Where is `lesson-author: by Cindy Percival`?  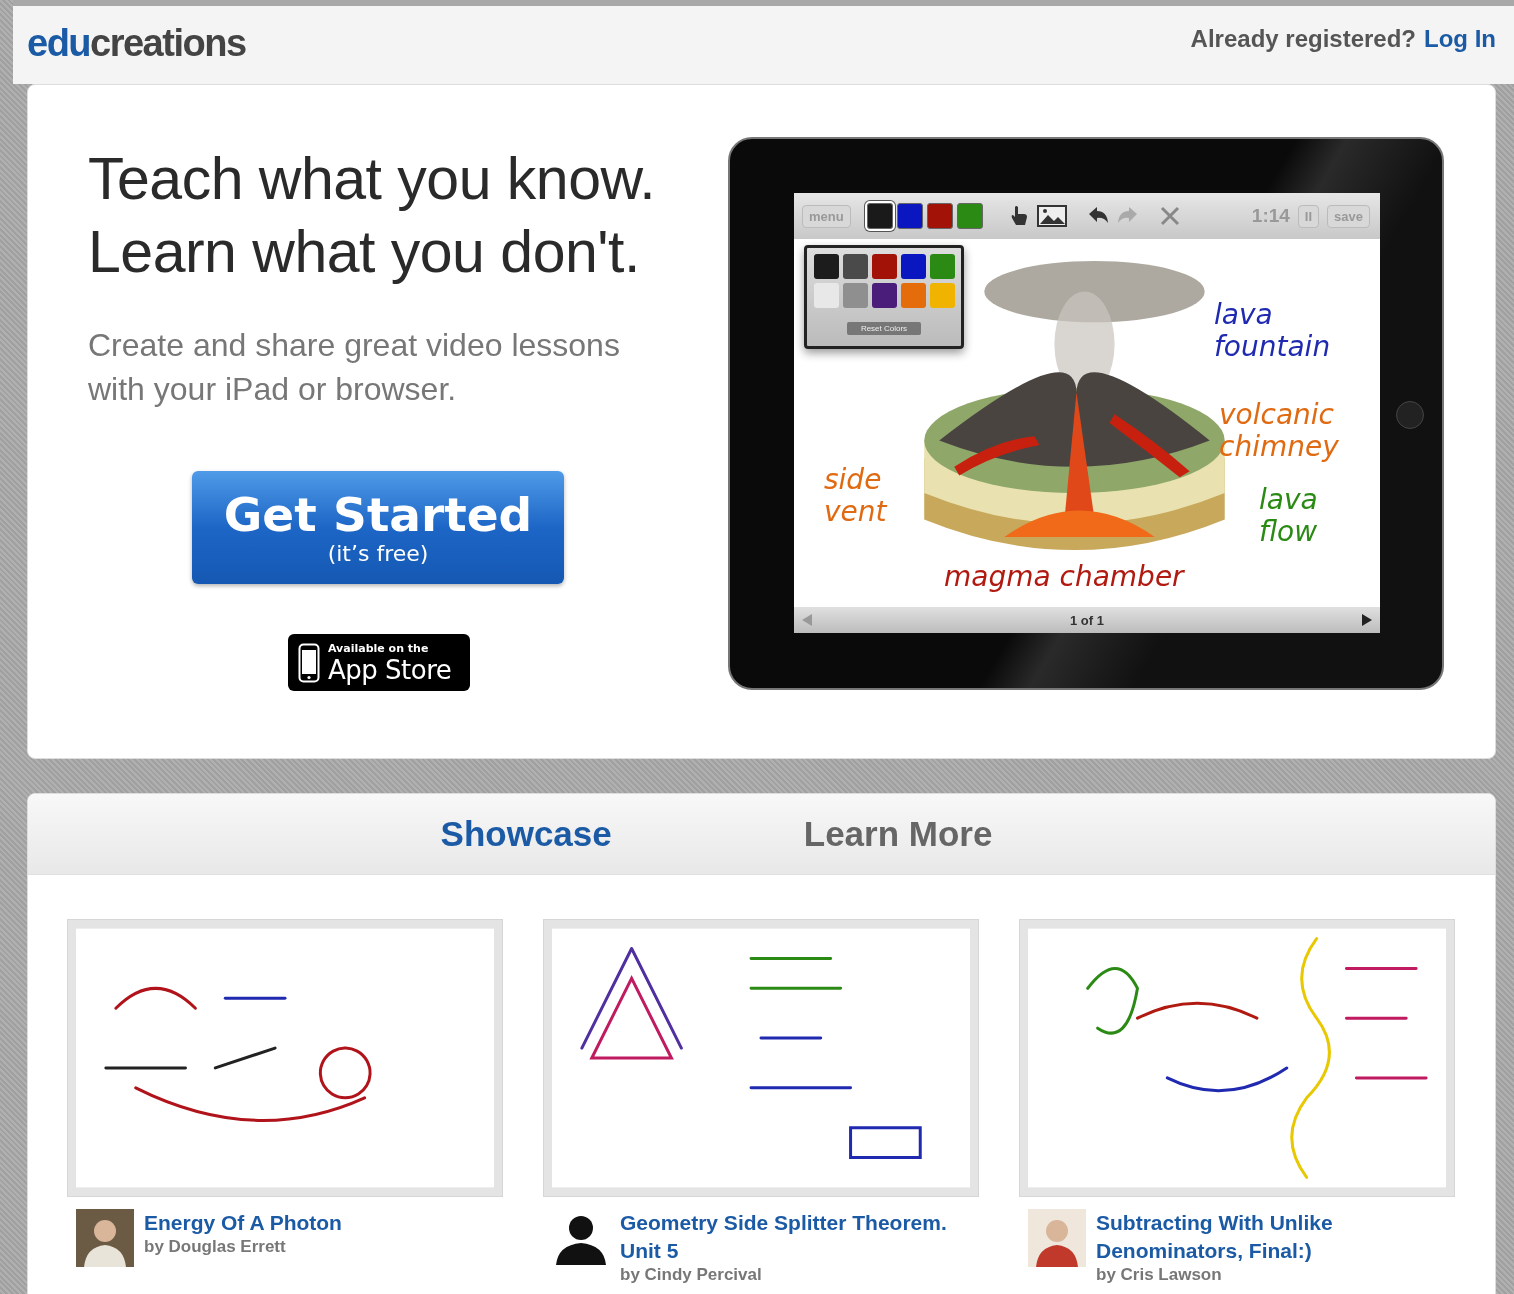
lesson-author: by Cindy Percival is located at coordinates (691, 1275).